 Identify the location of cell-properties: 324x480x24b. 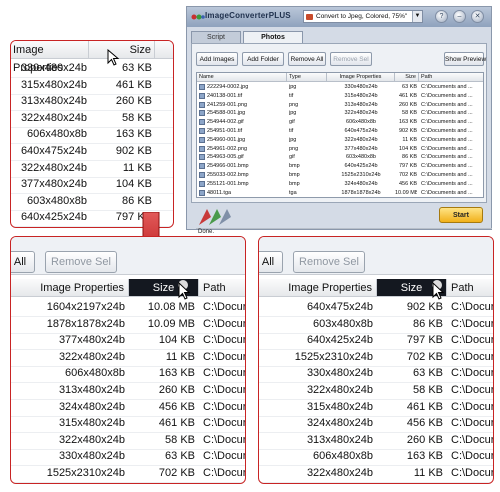
(361, 183).